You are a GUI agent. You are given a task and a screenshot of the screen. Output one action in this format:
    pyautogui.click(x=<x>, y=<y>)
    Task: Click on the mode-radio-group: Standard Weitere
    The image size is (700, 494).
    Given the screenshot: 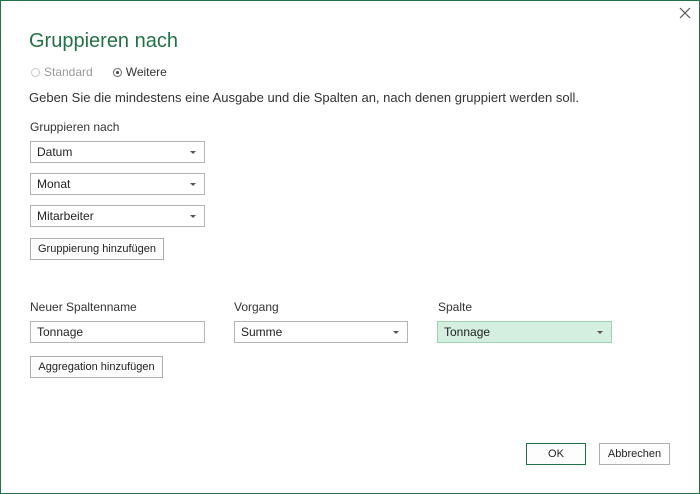 What is the action you would take?
    pyautogui.click(x=109, y=72)
    